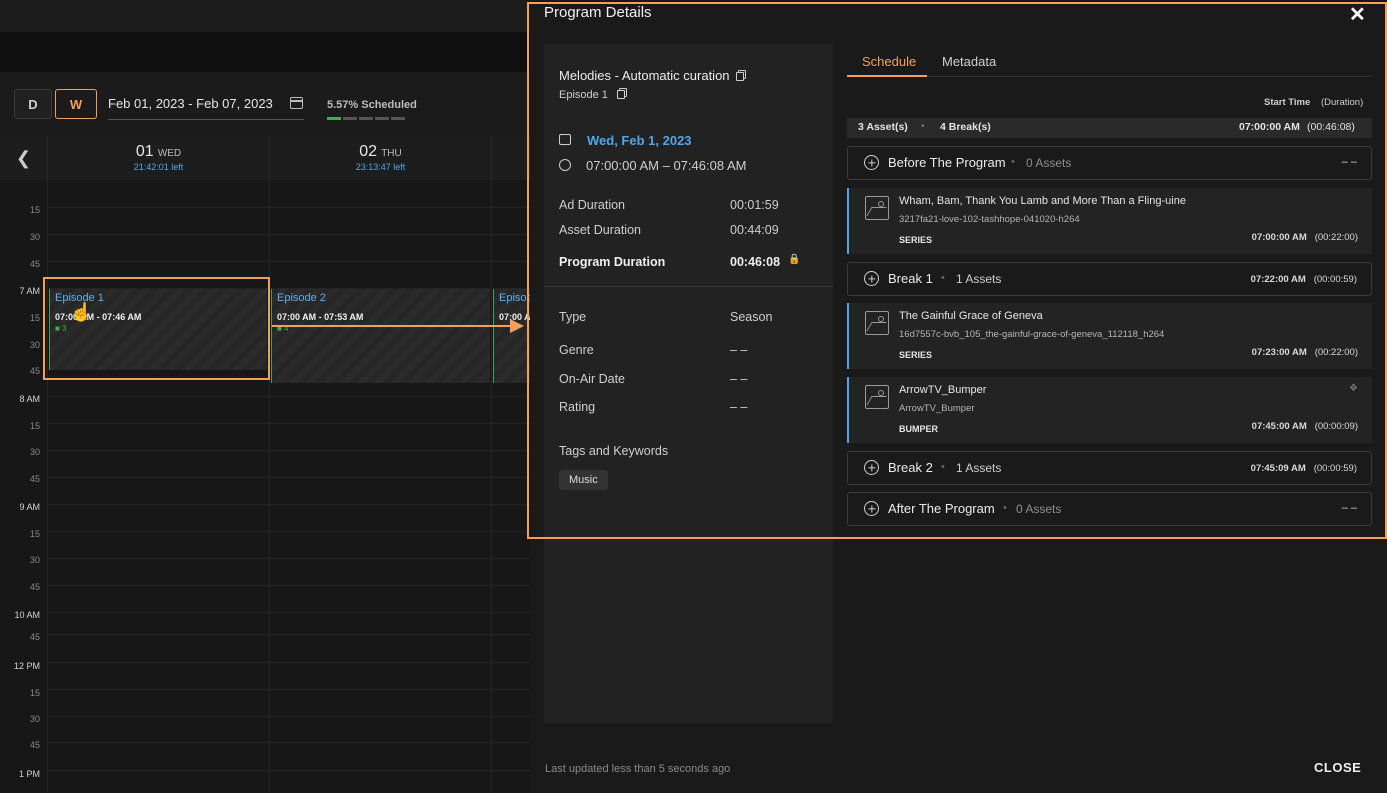 The height and width of the screenshot is (793, 1387). What do you see at coordinates (265, 52) in the screenshot?
I see `sub-bar` at bounding box center [265, 52].